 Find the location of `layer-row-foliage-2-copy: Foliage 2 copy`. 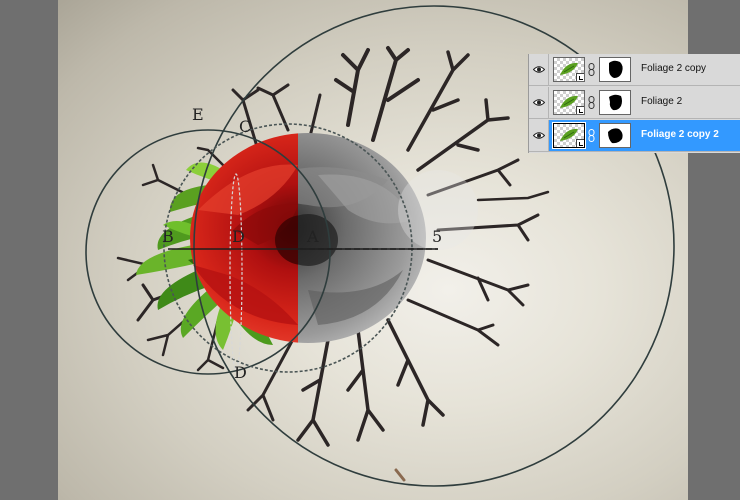

layer-row-foliage-2-copy: Foliage 2 copy is located at coordinates (634, 70).